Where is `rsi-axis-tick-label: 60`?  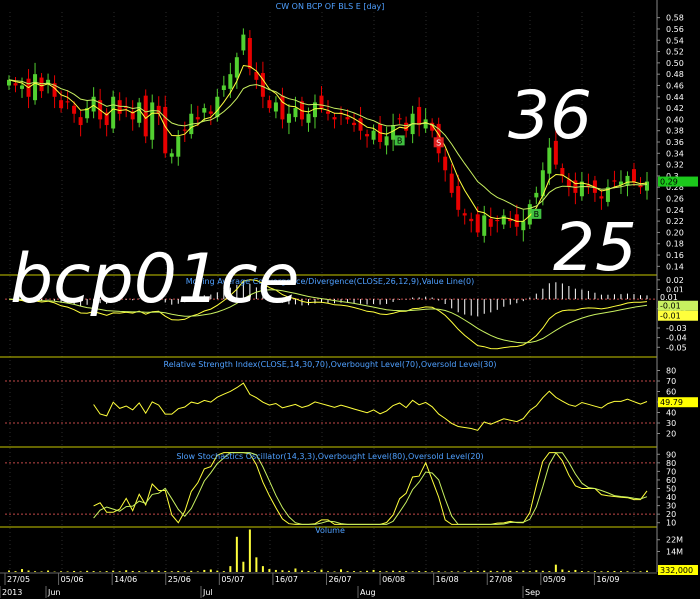
rsi-axis-tick-label: 60 is located at coordinates (671, 392).